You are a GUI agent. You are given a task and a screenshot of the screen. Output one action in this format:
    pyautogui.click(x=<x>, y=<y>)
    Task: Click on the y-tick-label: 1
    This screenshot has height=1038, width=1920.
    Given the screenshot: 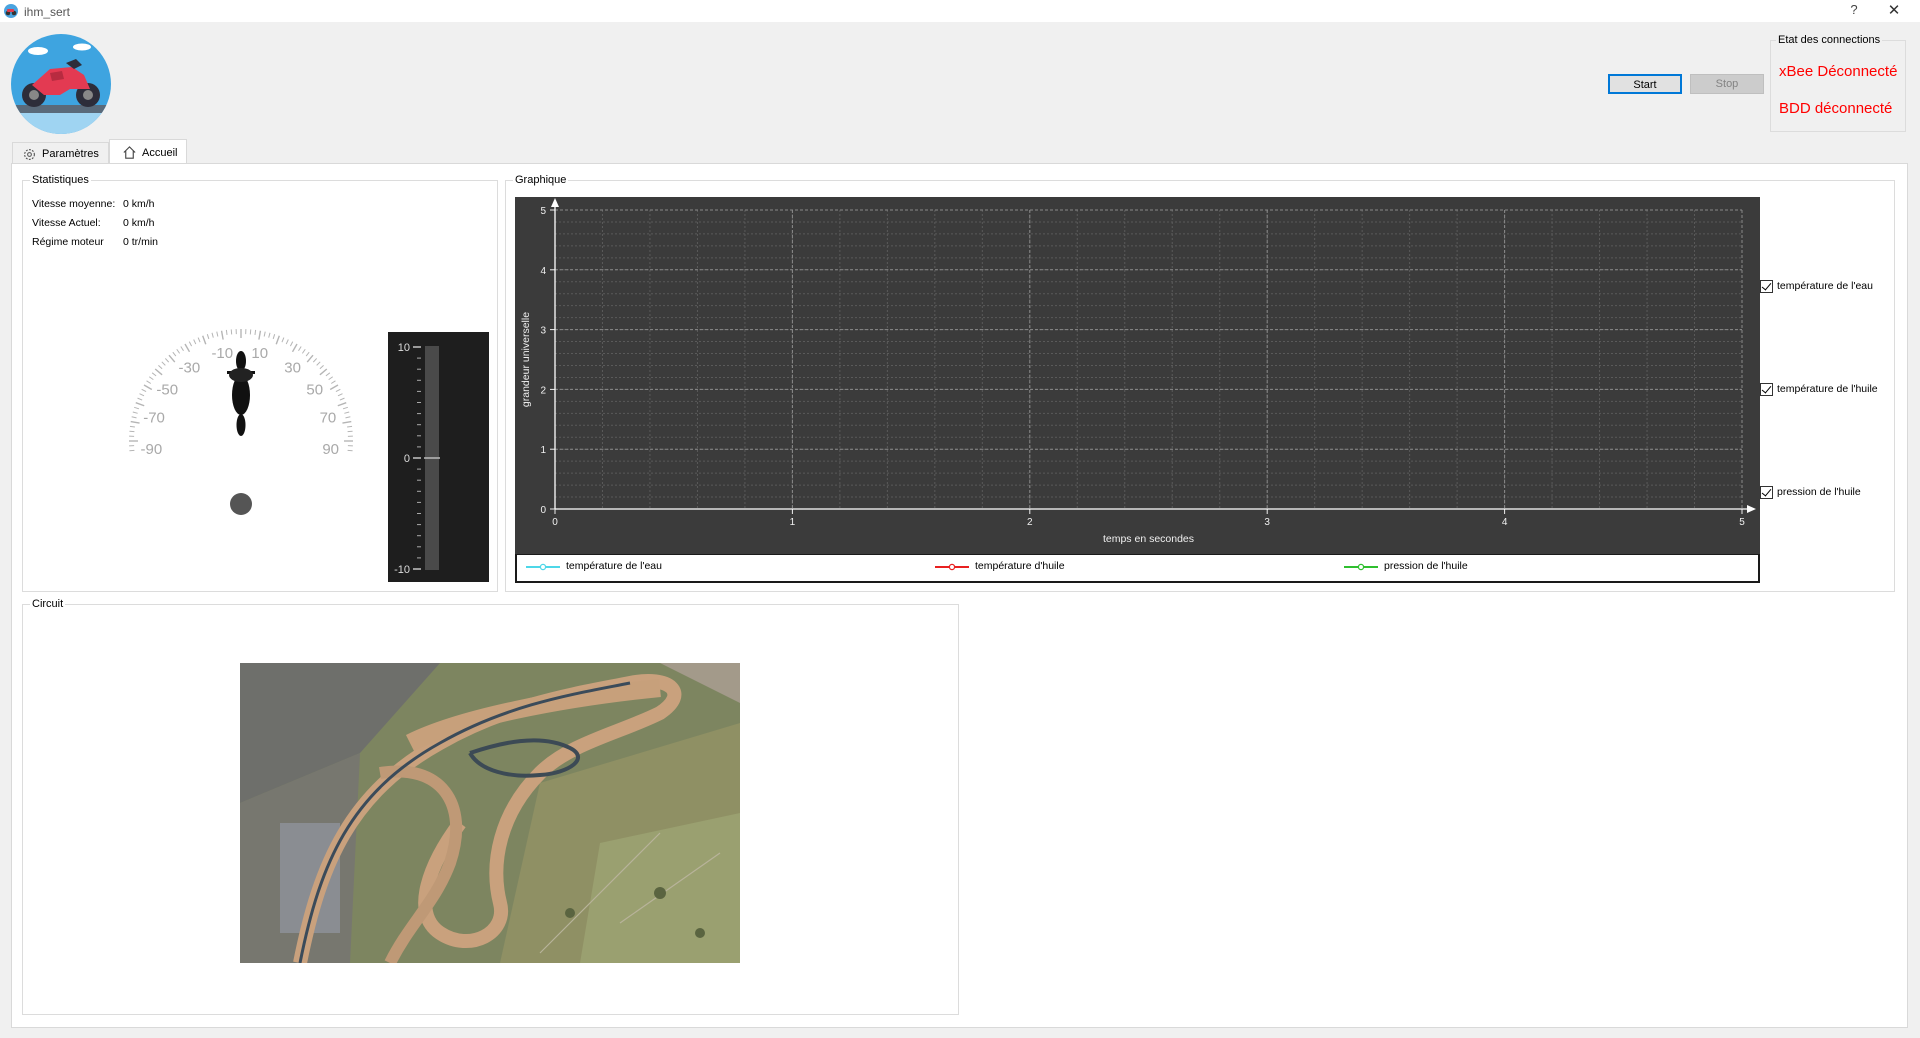 What is the action you would take?
    pyautogui.click(x=543, y=450)
    